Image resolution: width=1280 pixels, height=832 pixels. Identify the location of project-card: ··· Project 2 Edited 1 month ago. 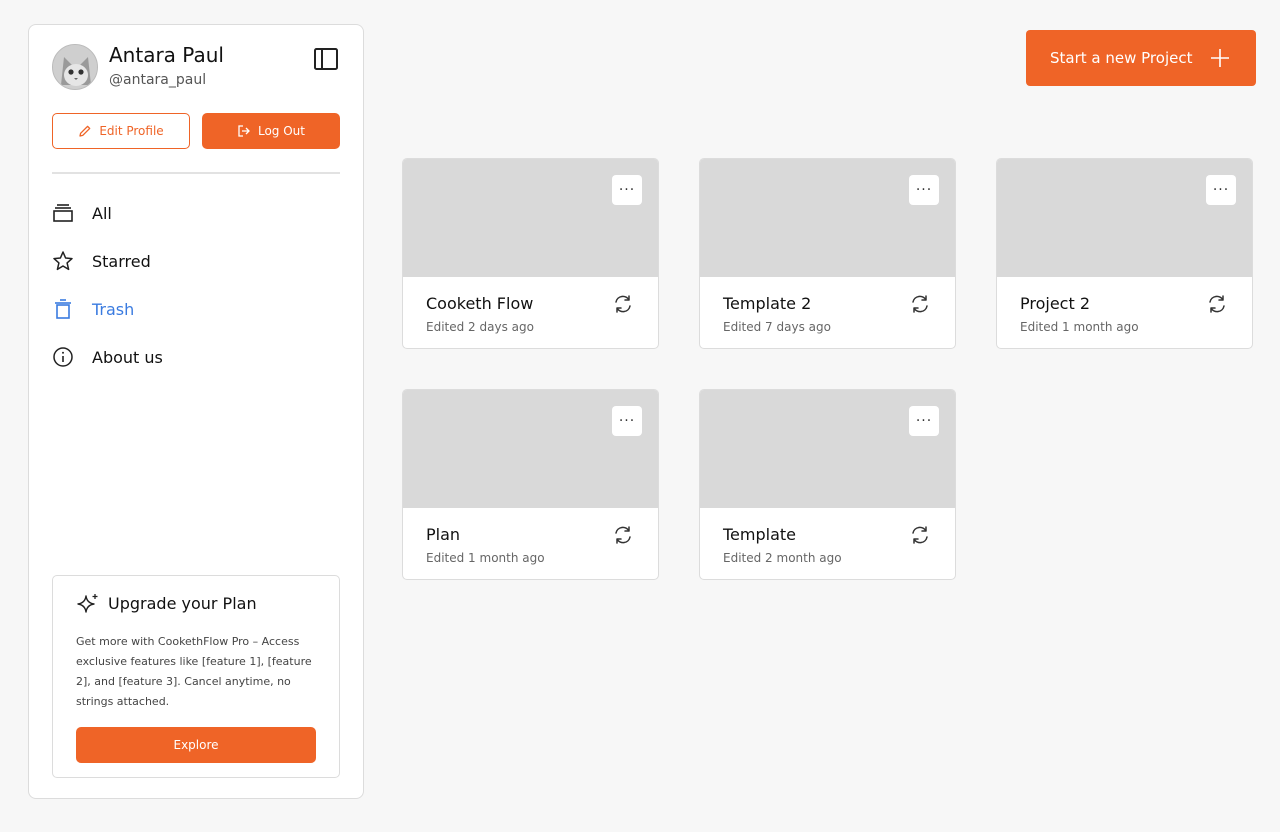
(1124, 253).